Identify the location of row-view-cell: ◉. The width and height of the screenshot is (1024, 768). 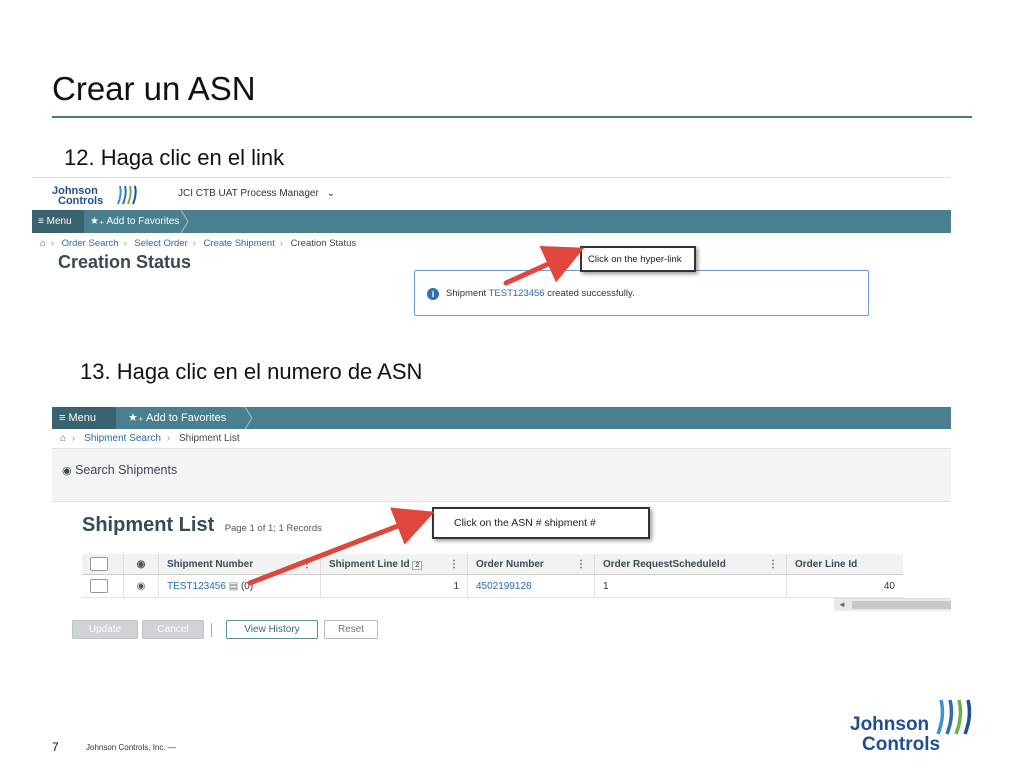
(141, 586).